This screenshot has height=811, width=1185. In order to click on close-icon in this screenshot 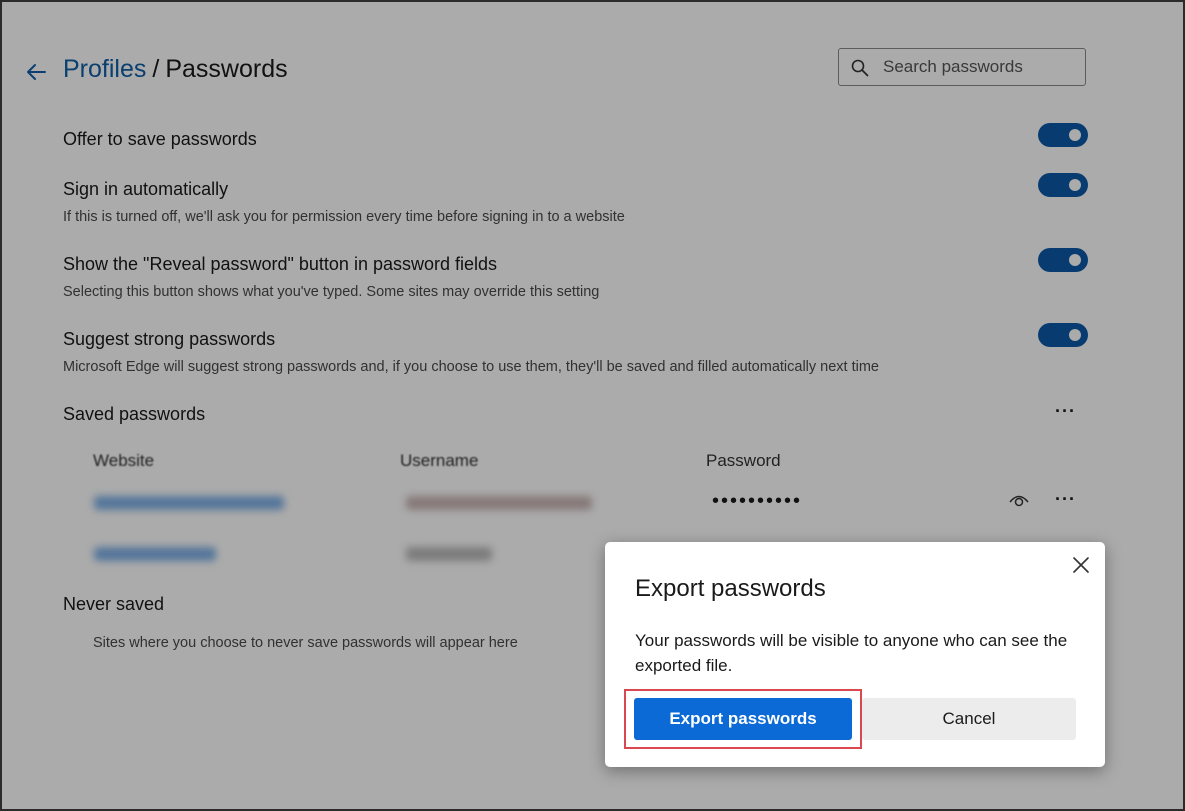, I will do `click(1081, 565)`.